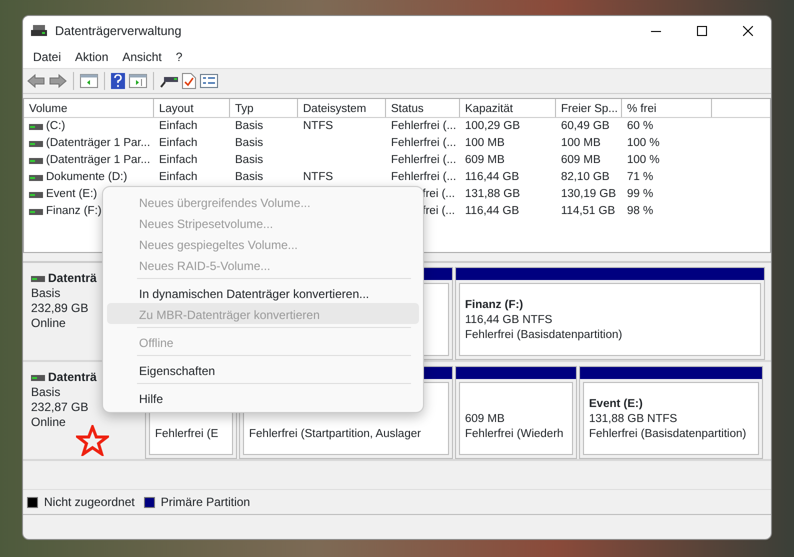 Image resolution: width=794 pixels, height=557 pixels. I want to click on column-header: Kapazität, so click(508, 108).